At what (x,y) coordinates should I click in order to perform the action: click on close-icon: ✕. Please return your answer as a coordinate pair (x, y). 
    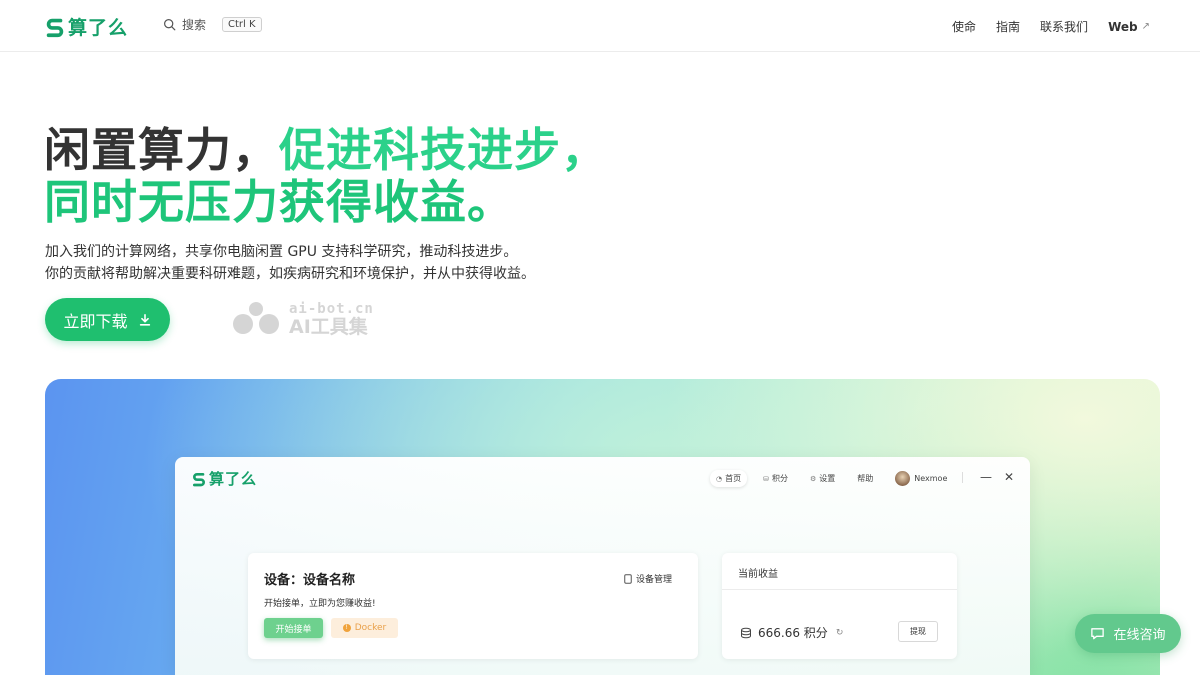
    Looking at the image, I should click on (1009, 477).